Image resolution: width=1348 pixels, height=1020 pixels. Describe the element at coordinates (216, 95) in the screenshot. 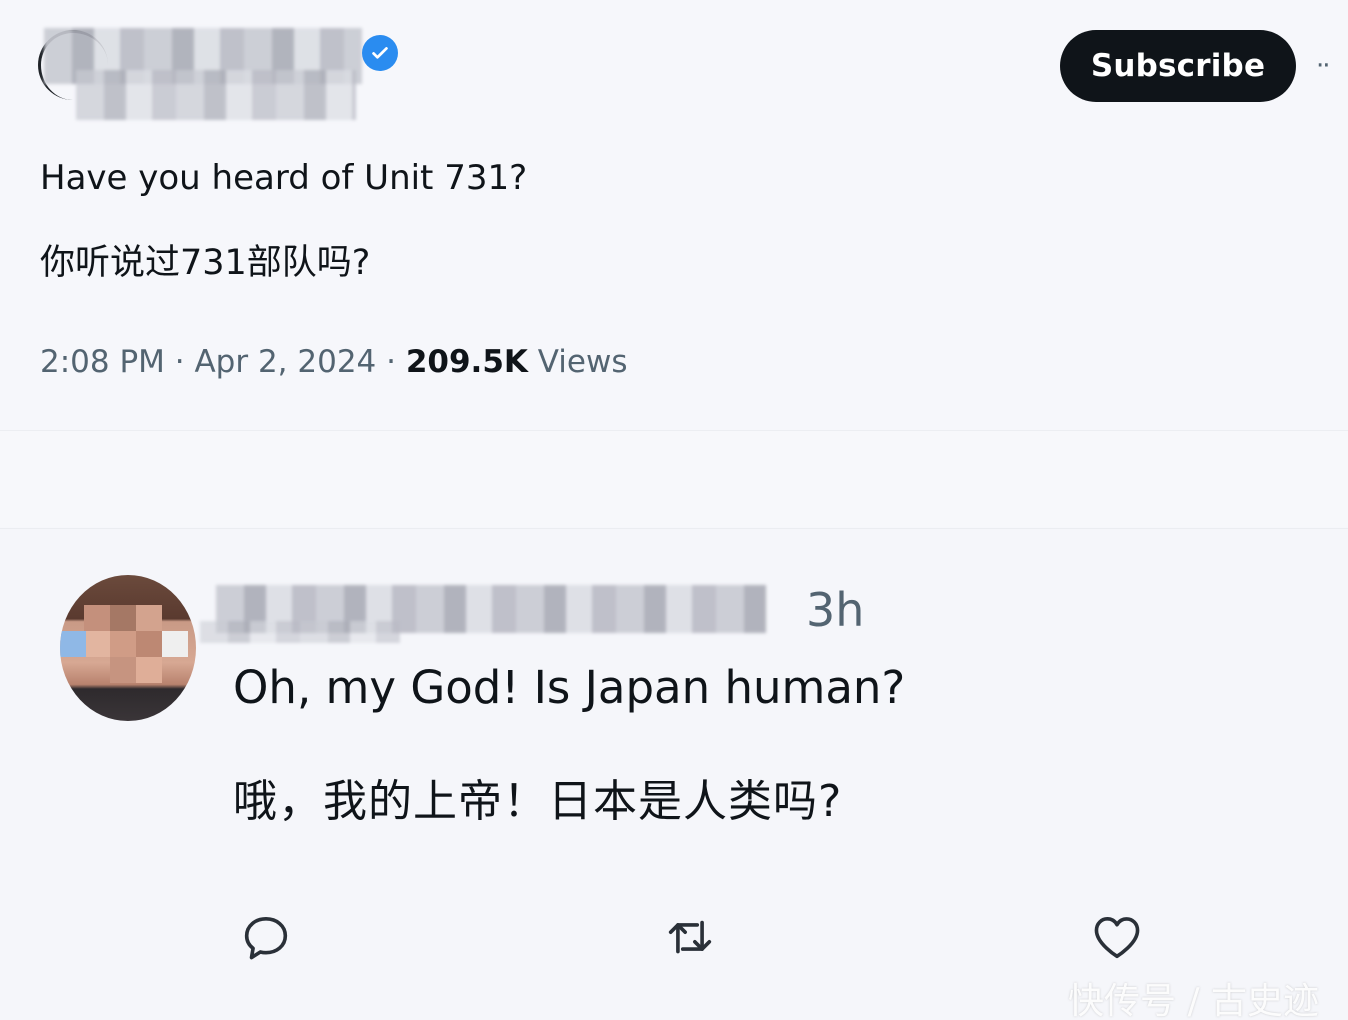

I see `author-handle-redacted` at that location.